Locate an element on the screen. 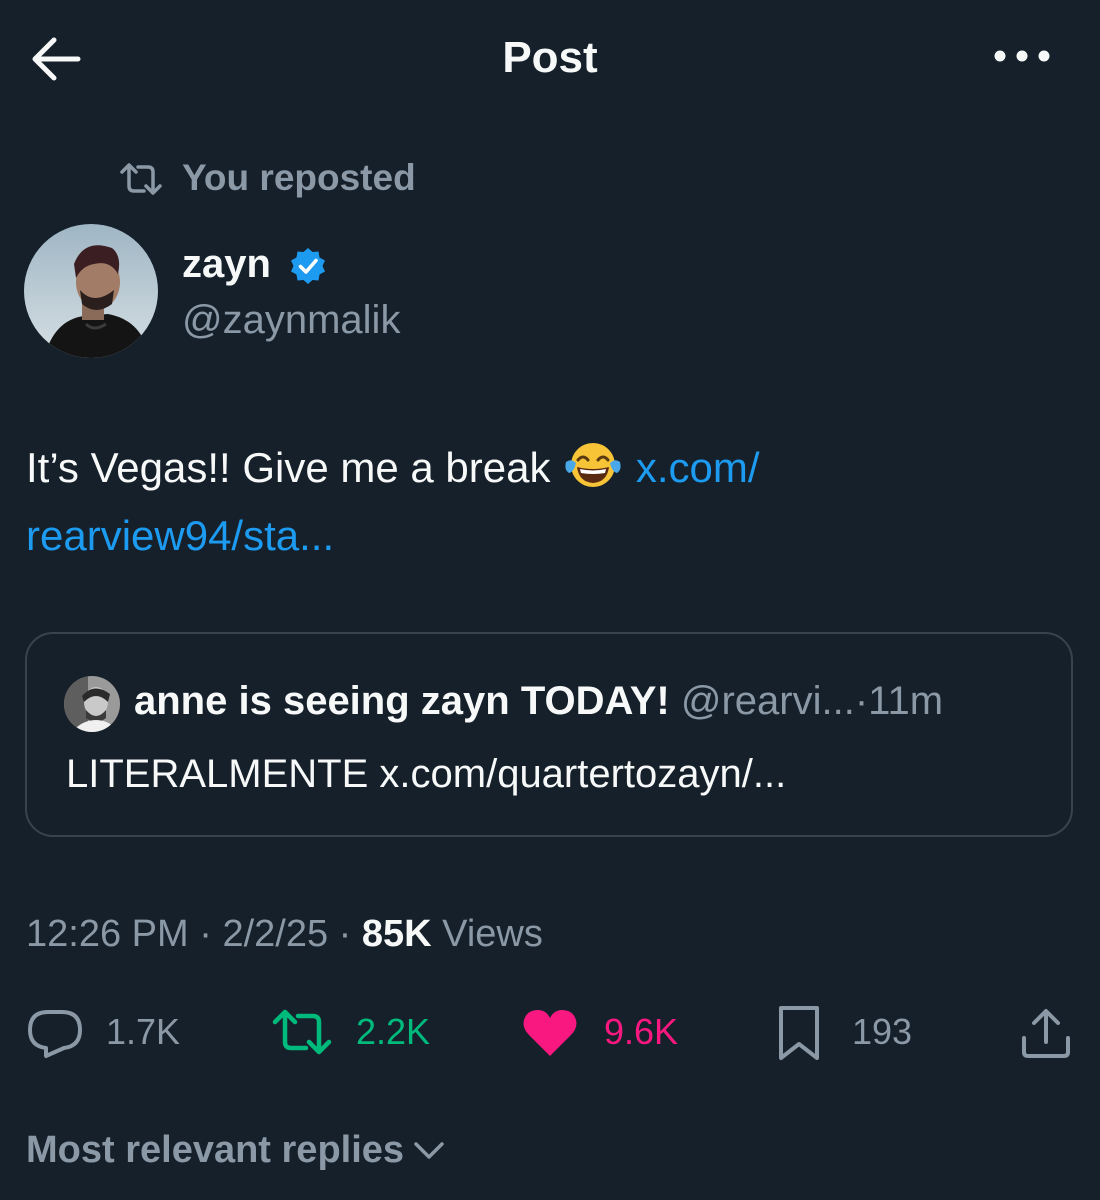 The height and width of the screenshot is (1200, 1100). reply-button is located at coordinates (55, 1033).